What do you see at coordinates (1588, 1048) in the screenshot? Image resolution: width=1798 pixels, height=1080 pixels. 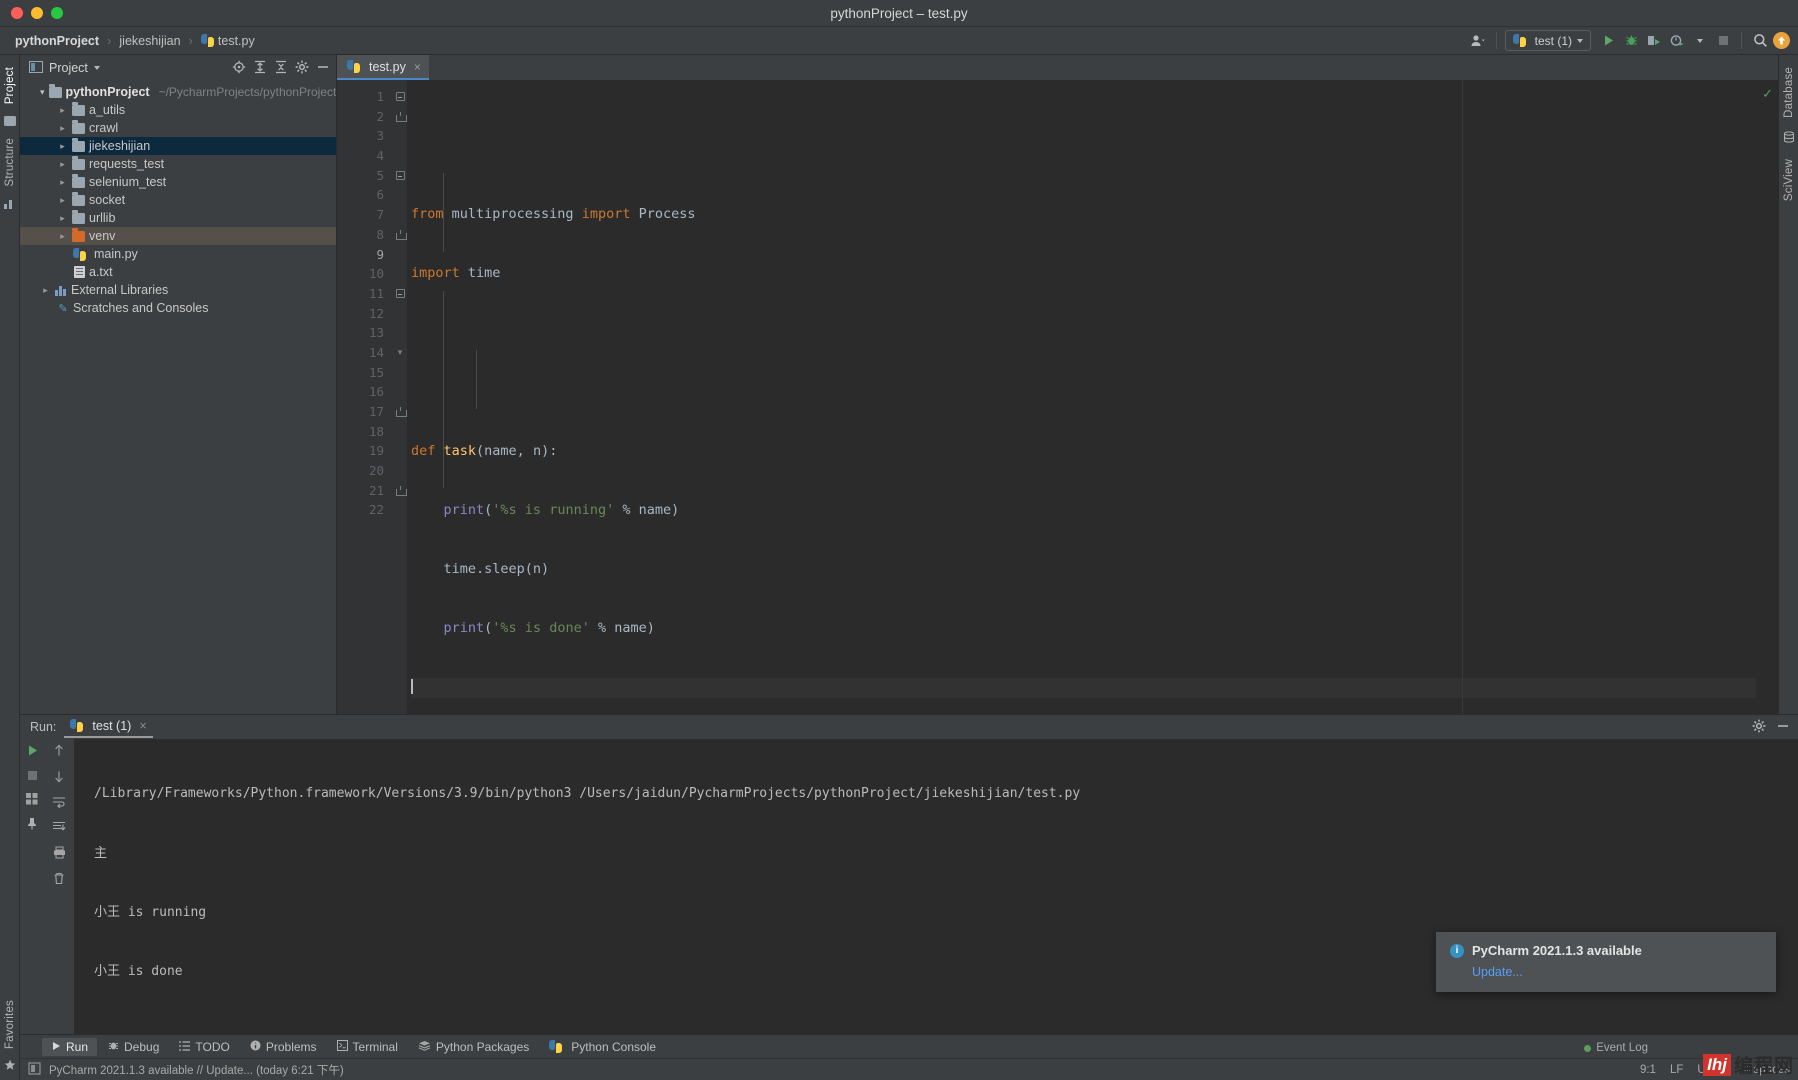 I see `event-log-indicator-icon` at bounding box center [1588, 1048].